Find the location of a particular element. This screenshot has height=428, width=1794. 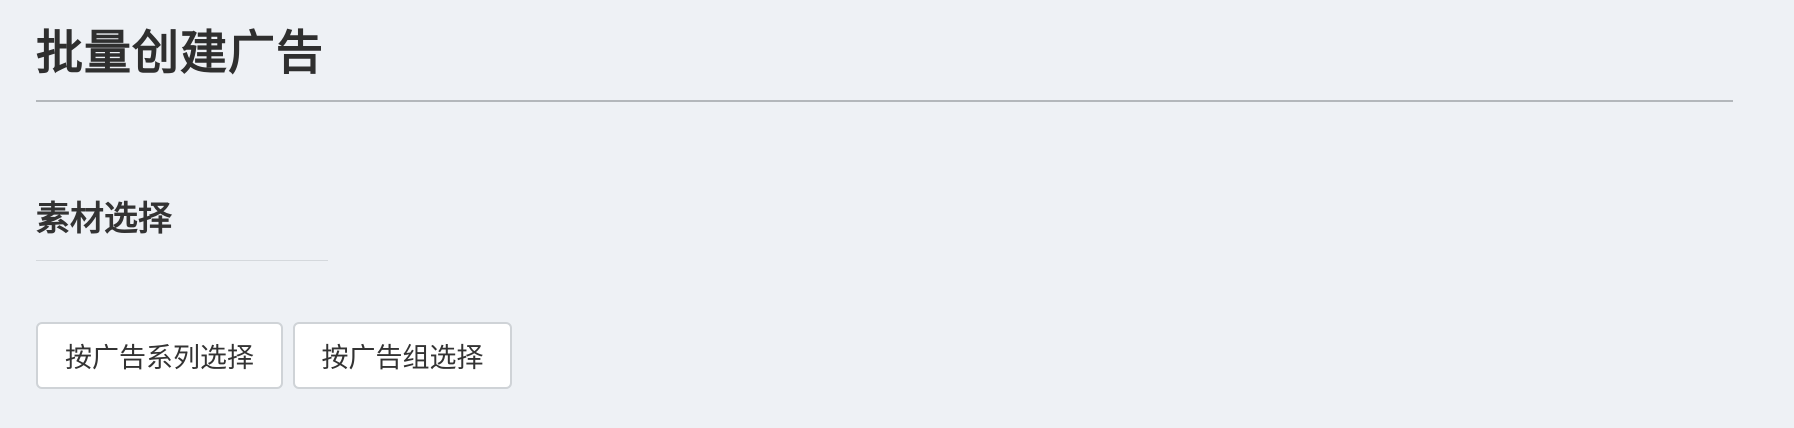

section-divider is located at coordinates (182, 260).